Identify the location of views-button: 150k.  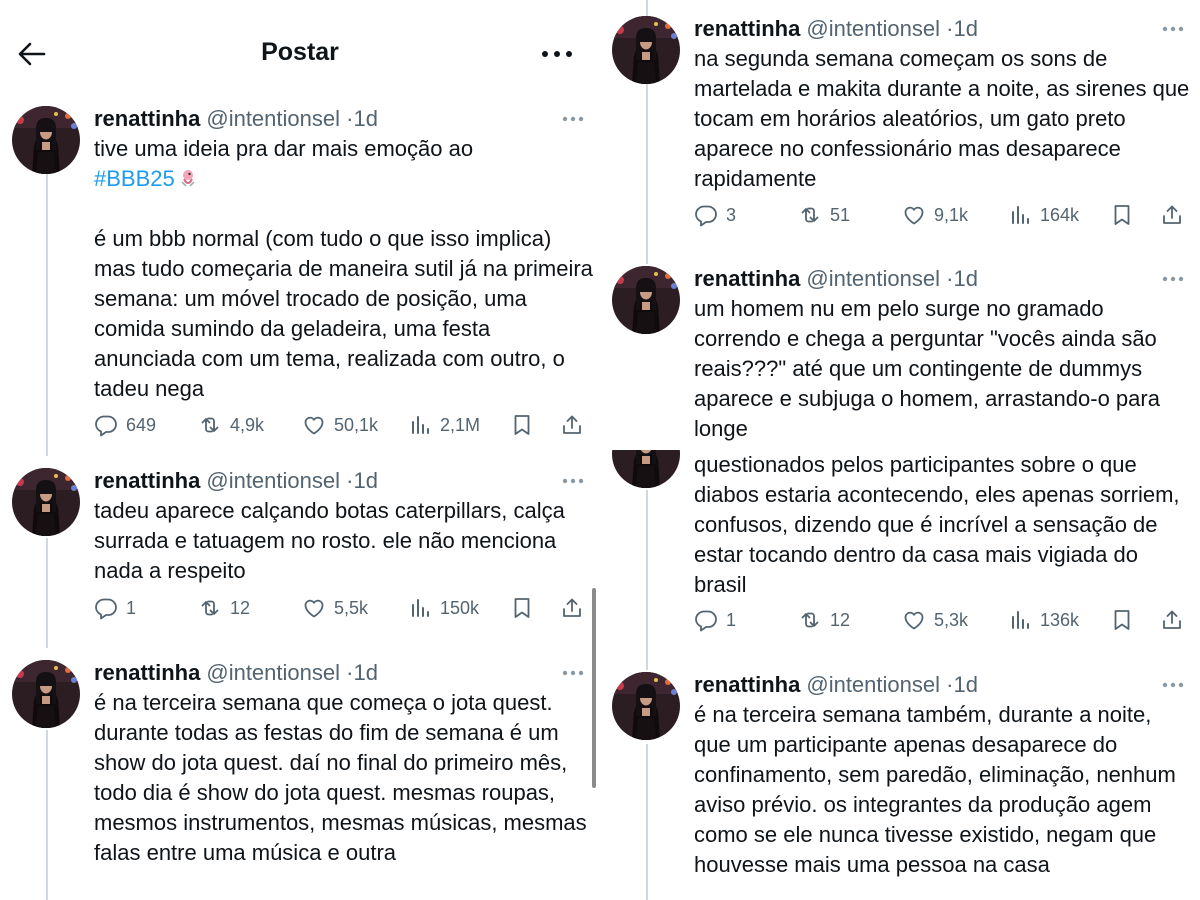
(443, 608).